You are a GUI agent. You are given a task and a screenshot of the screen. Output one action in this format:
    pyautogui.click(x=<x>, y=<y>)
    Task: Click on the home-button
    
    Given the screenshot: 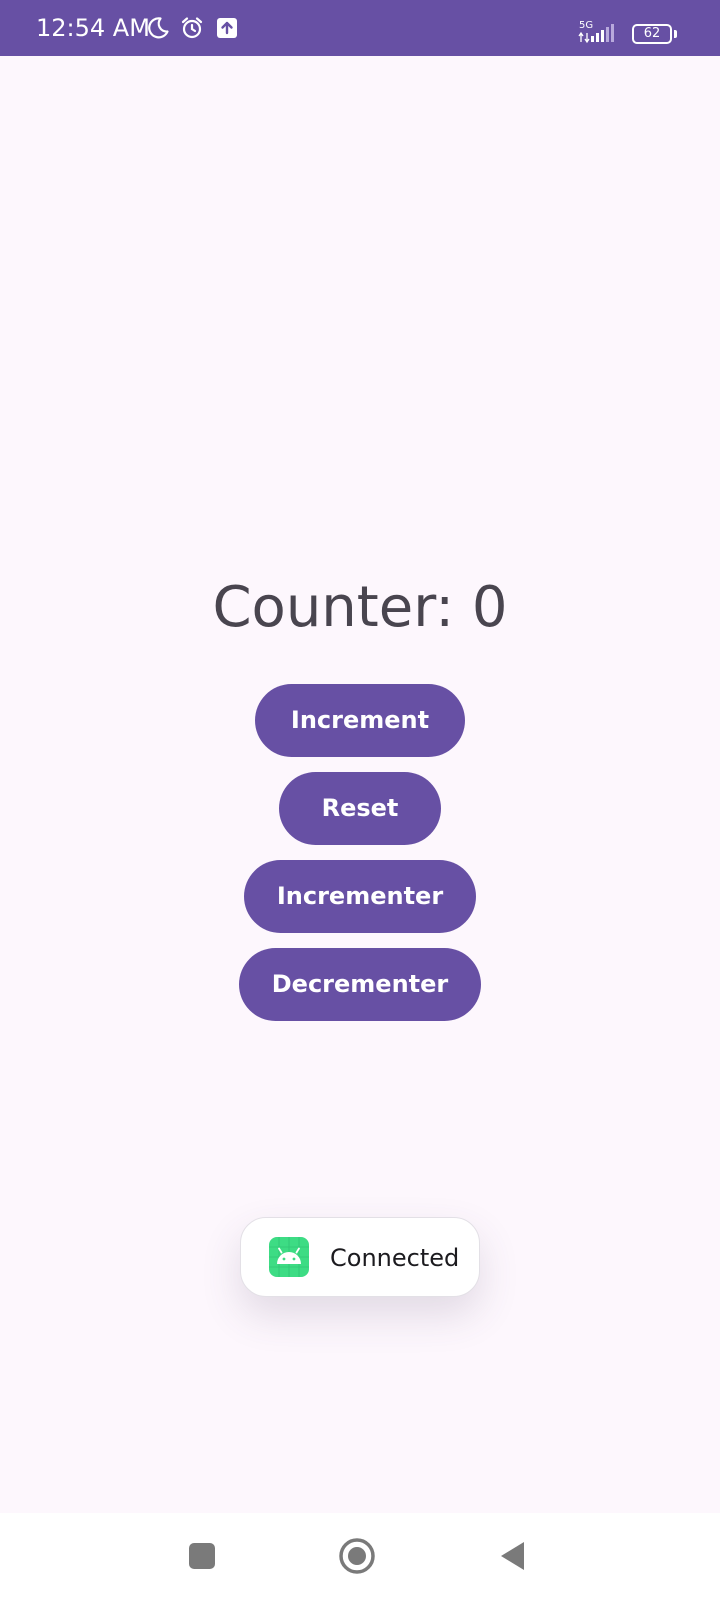 What is the action you would take?
    pyautogui.click(x=357, y=1556)
    